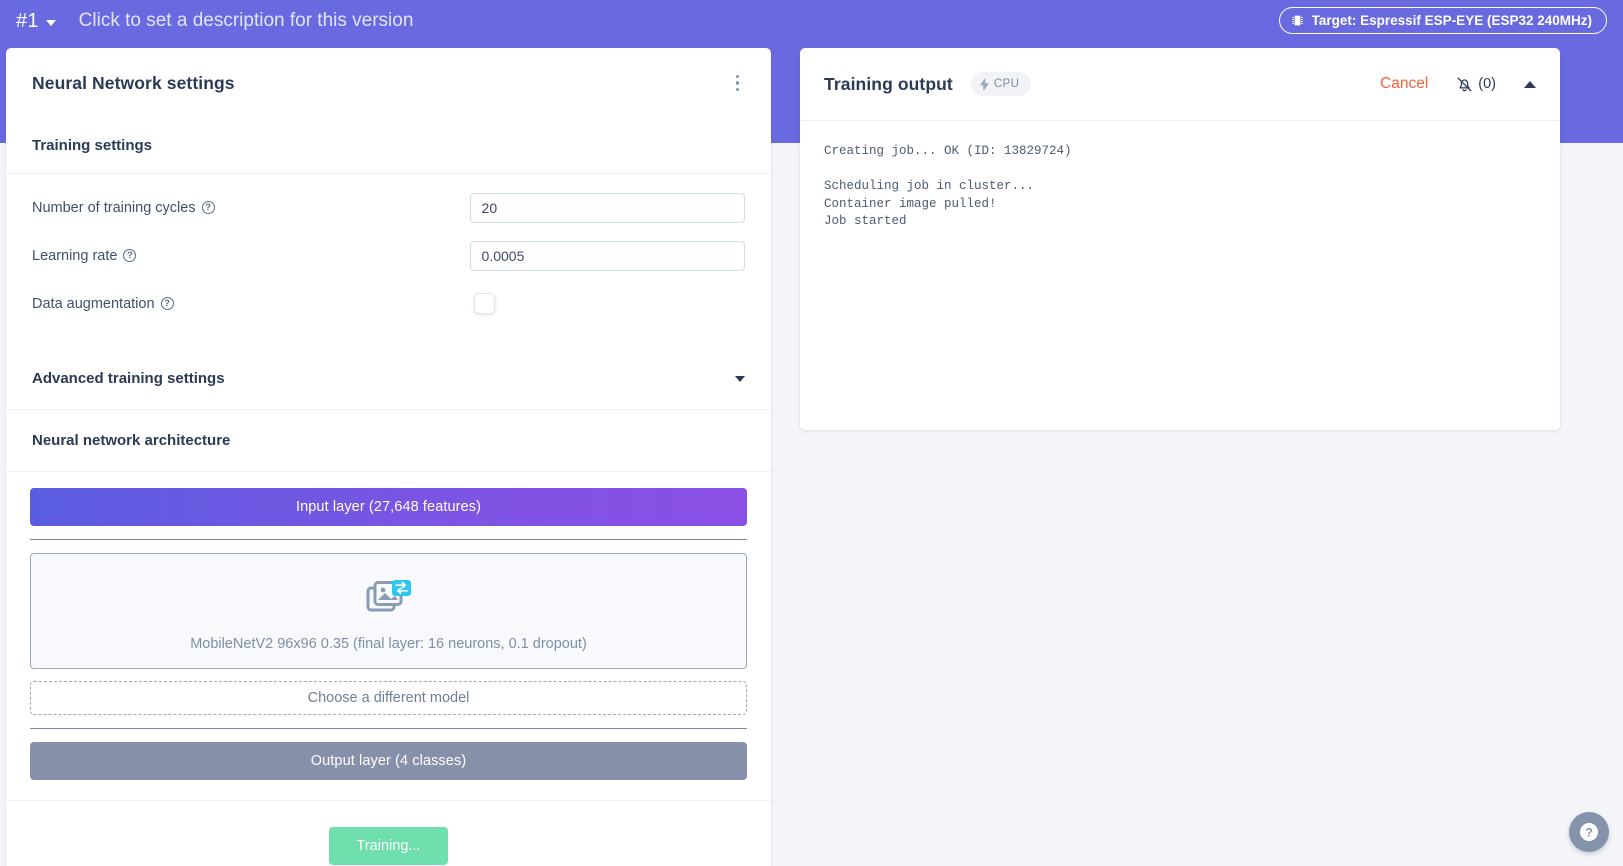  What do you see at coordinates (388, 83) in the screenshot?
I see `nn-settings-header: Neural Network settings` at bounding box center [388, 83].